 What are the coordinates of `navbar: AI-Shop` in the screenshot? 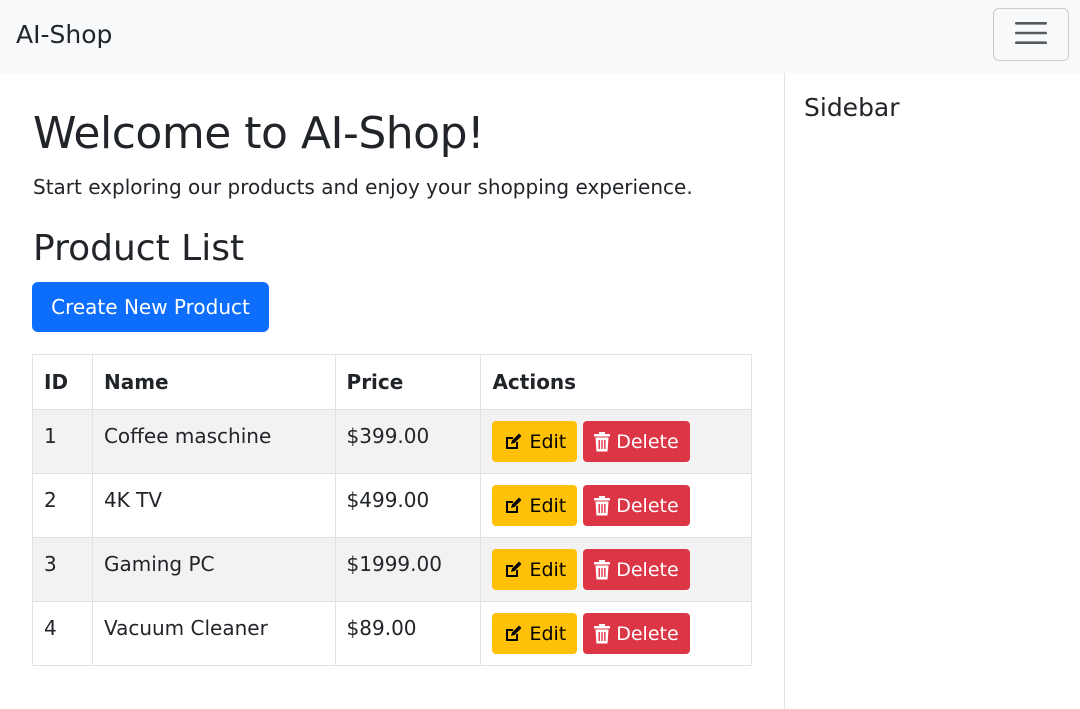 It's located at (540, 36).